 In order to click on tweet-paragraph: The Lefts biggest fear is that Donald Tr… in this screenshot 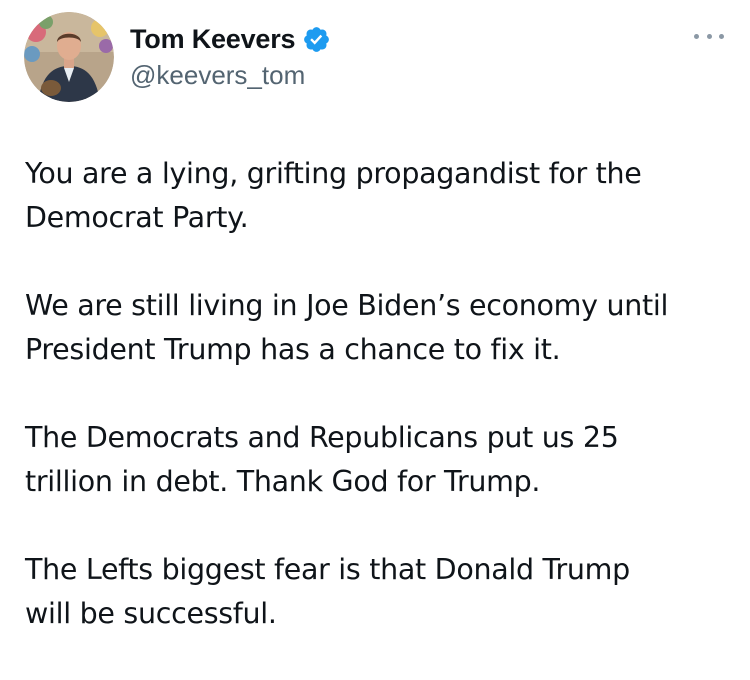, I will do `click(327, 591)`.